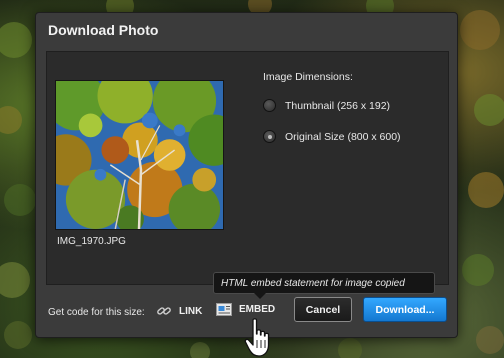 This screenshot has width=504, height=358. Describe the element at coordinates (91, 241) in the screenshot. I see `photo-filename: IMG_1970.JPG` at that location.